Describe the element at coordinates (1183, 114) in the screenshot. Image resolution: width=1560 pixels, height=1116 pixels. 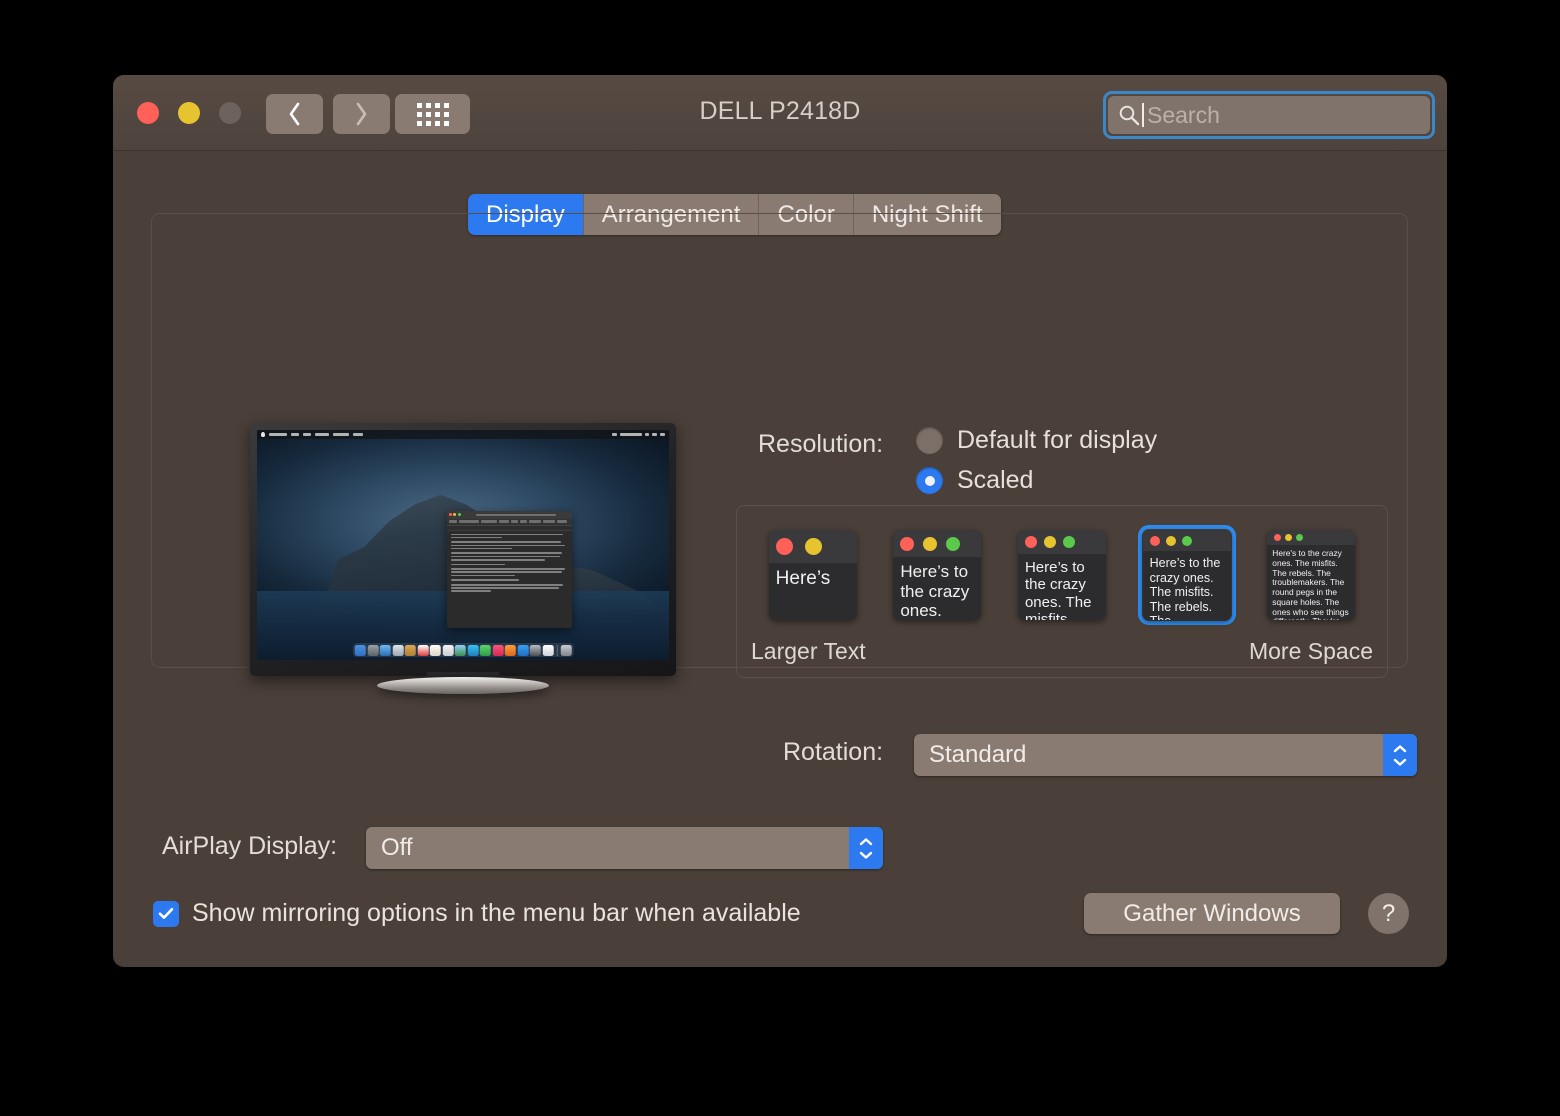
I see `search-placeholder: Search` at that location.